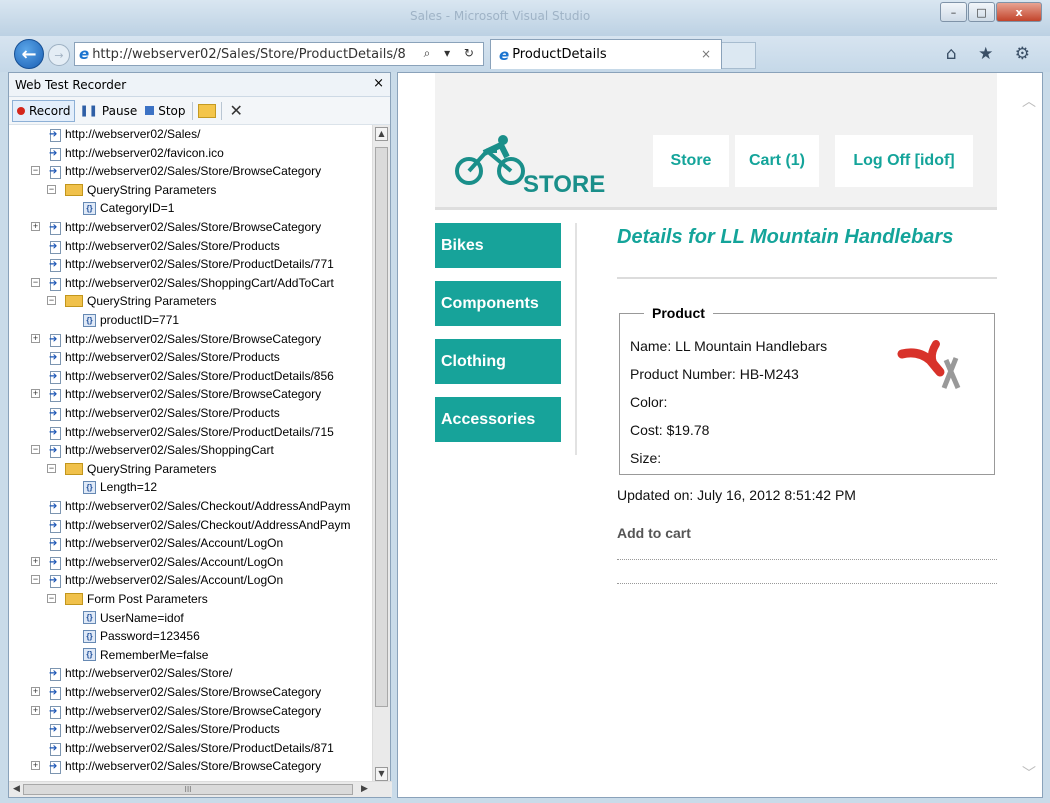 The height and width of the screenshot is (803, 1050). I want to click on toolbar-separator, so click(222, 110).